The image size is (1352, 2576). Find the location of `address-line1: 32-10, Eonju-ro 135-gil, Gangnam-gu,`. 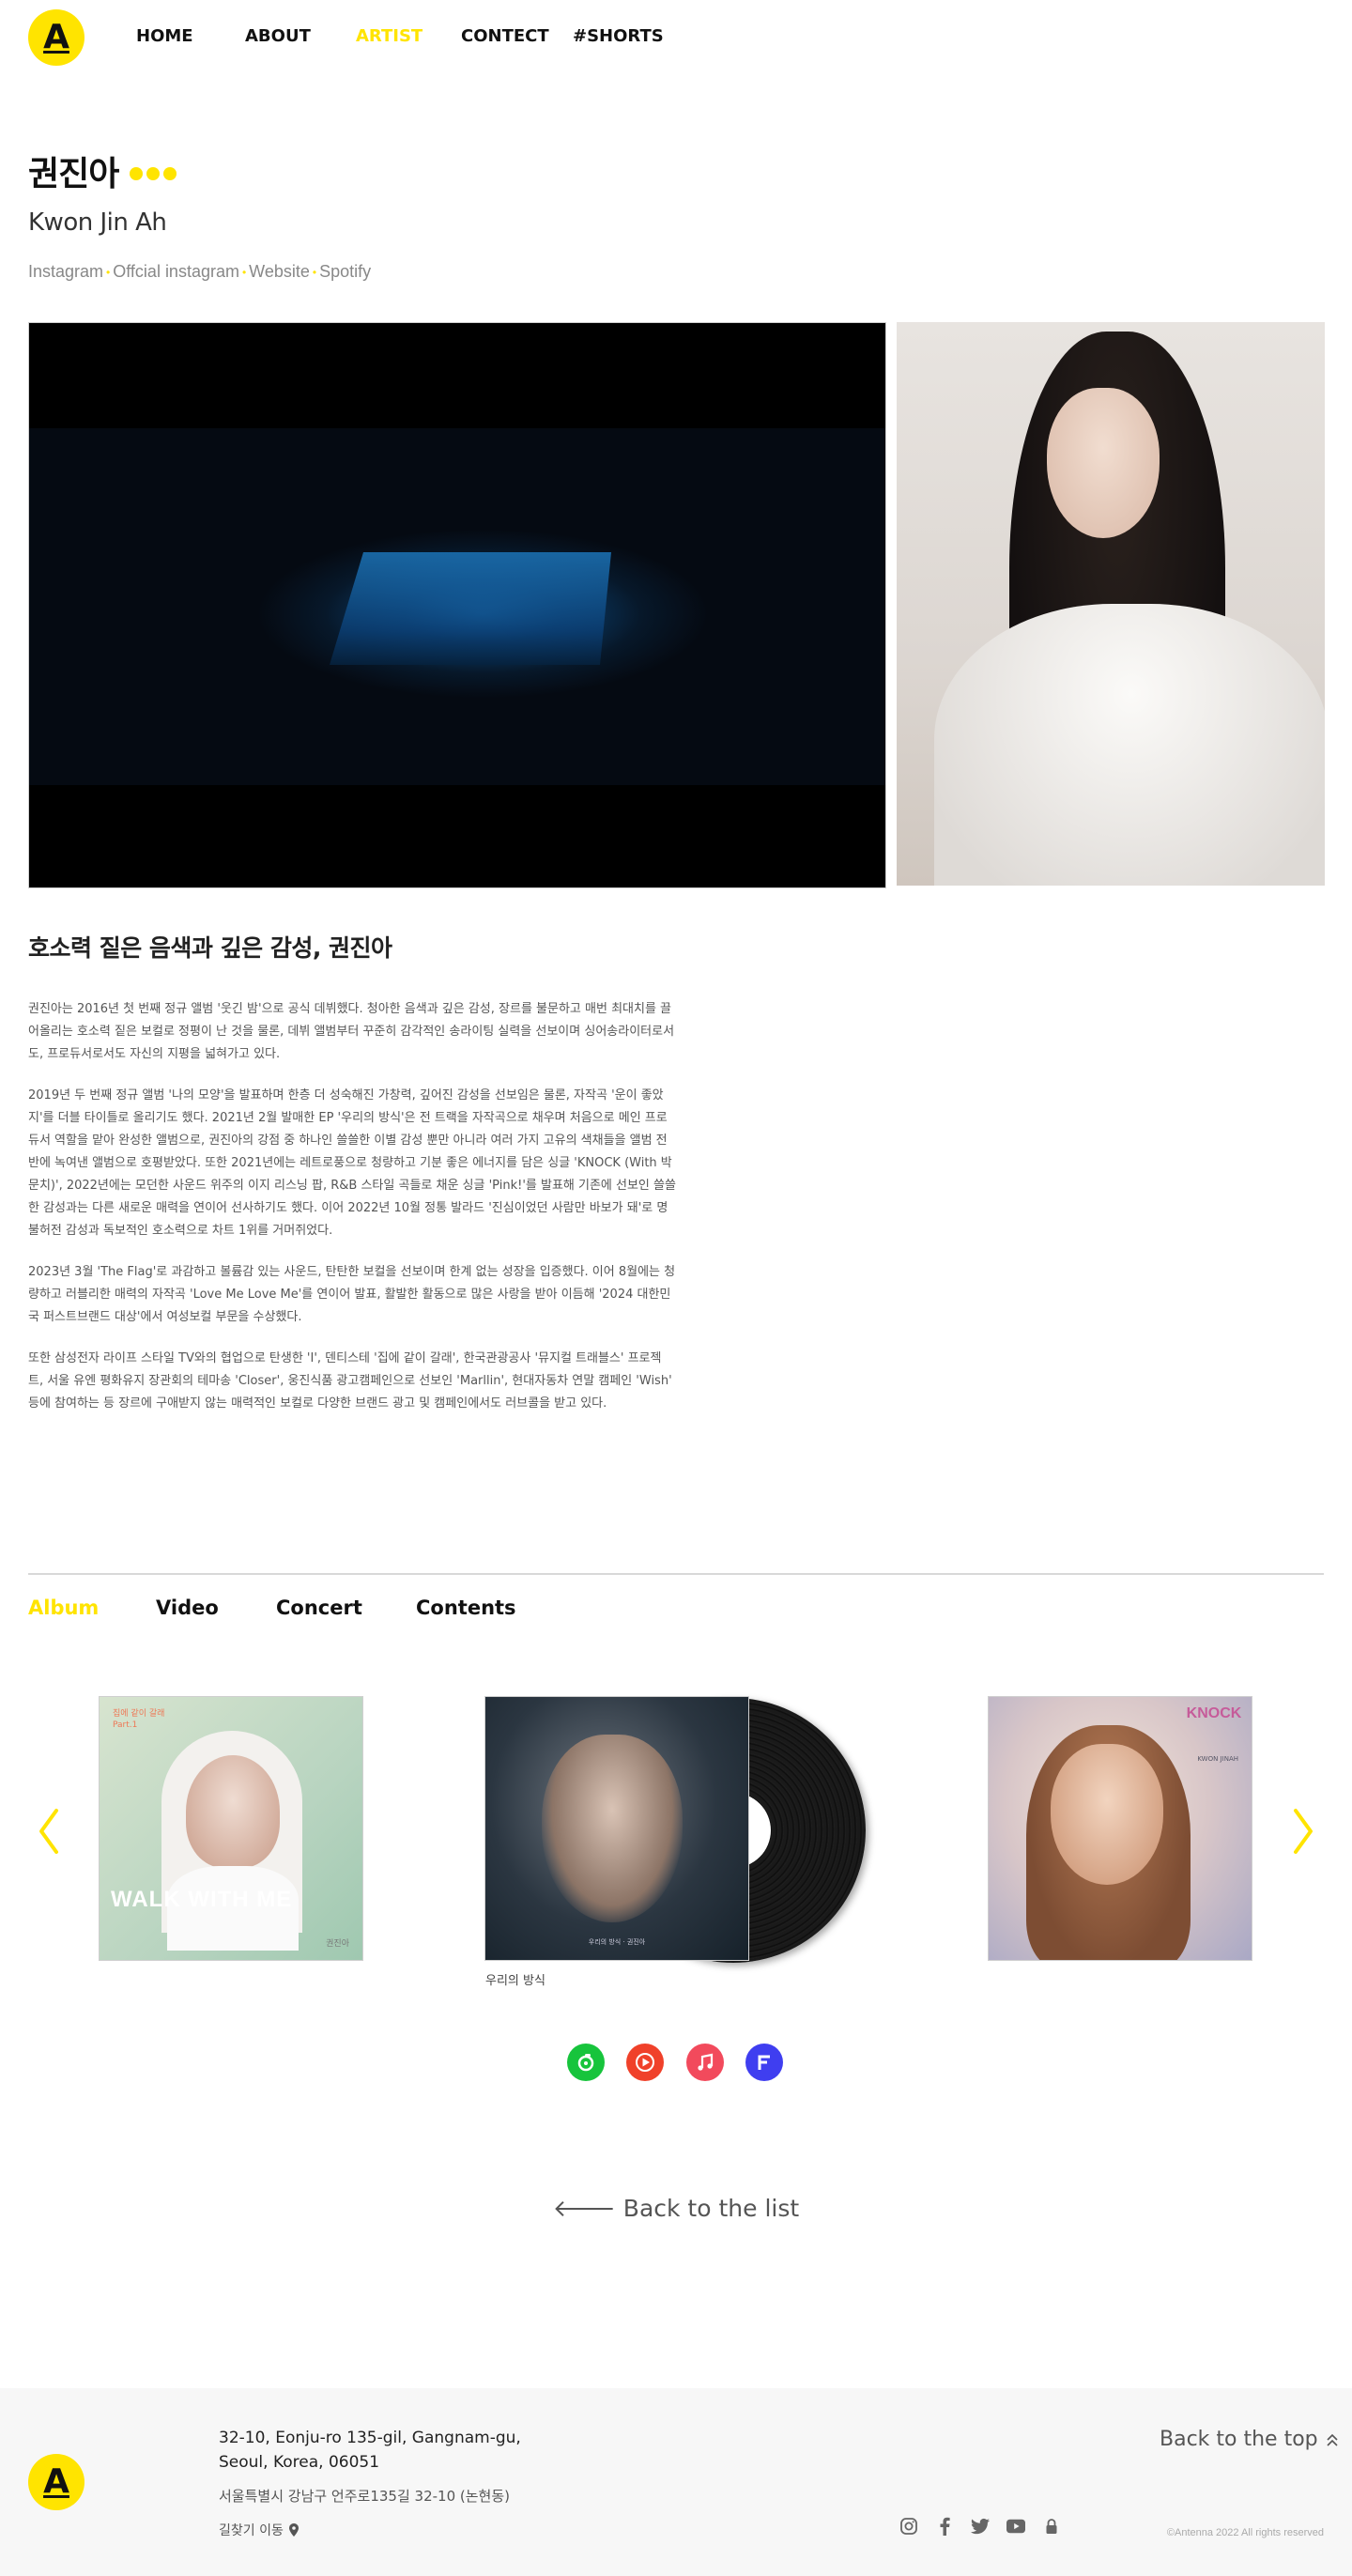

address-line1: 32-10, Eonju-ro 135-gil, Gangnam-gu, is located at coordinates (370, 2438).